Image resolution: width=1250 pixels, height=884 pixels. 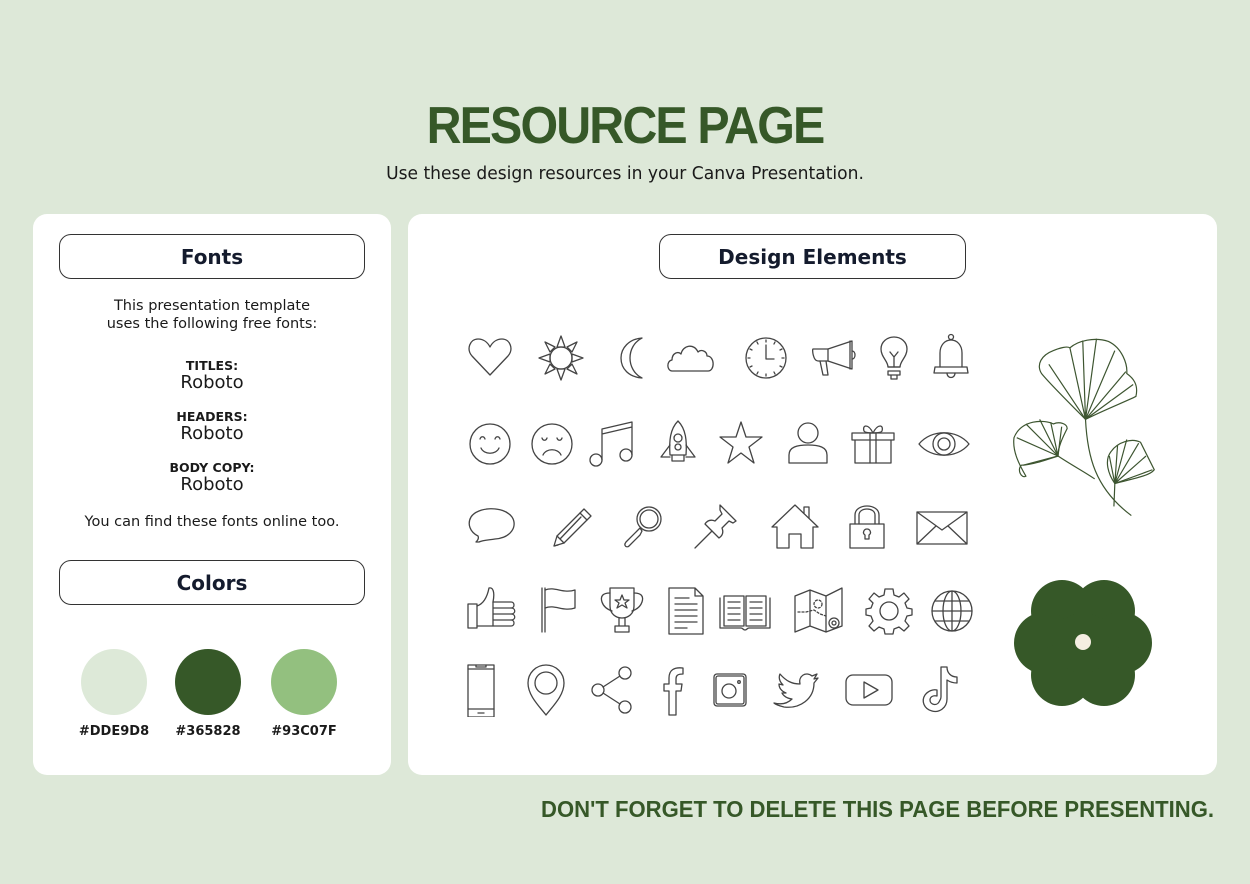 What do you see at coordinates (212, 256) in the screenshot?
I see `fonts-heading: Fonts` at bounding box center [212, 256].